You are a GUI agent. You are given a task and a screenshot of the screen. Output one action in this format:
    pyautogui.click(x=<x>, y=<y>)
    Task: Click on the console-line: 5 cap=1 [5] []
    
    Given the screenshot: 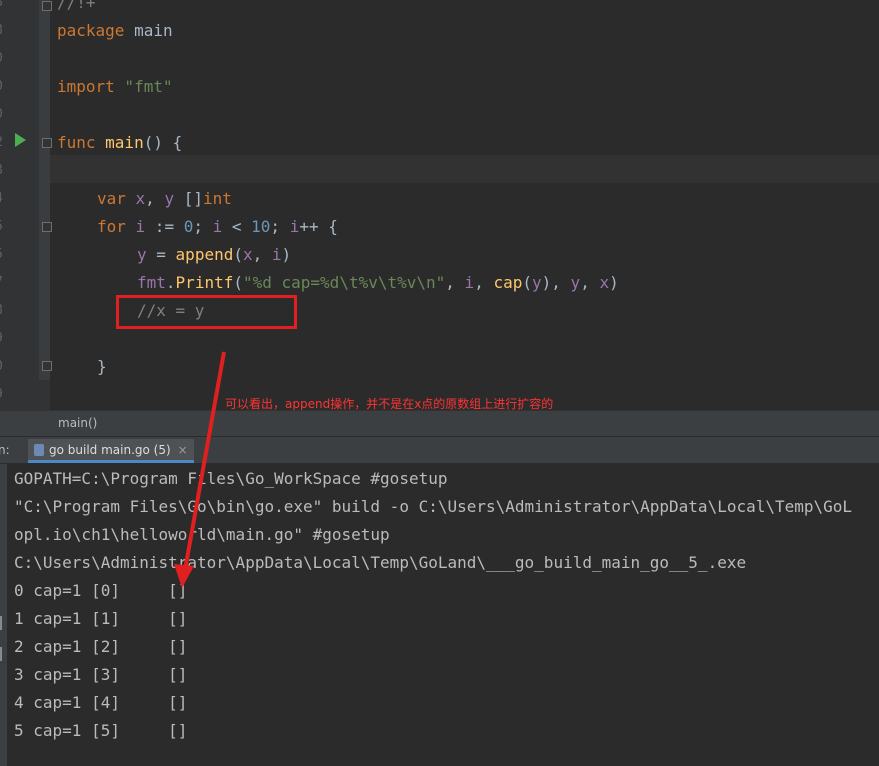 What is the action you would take?
    pyautogui.click(x=101, y=730)
    